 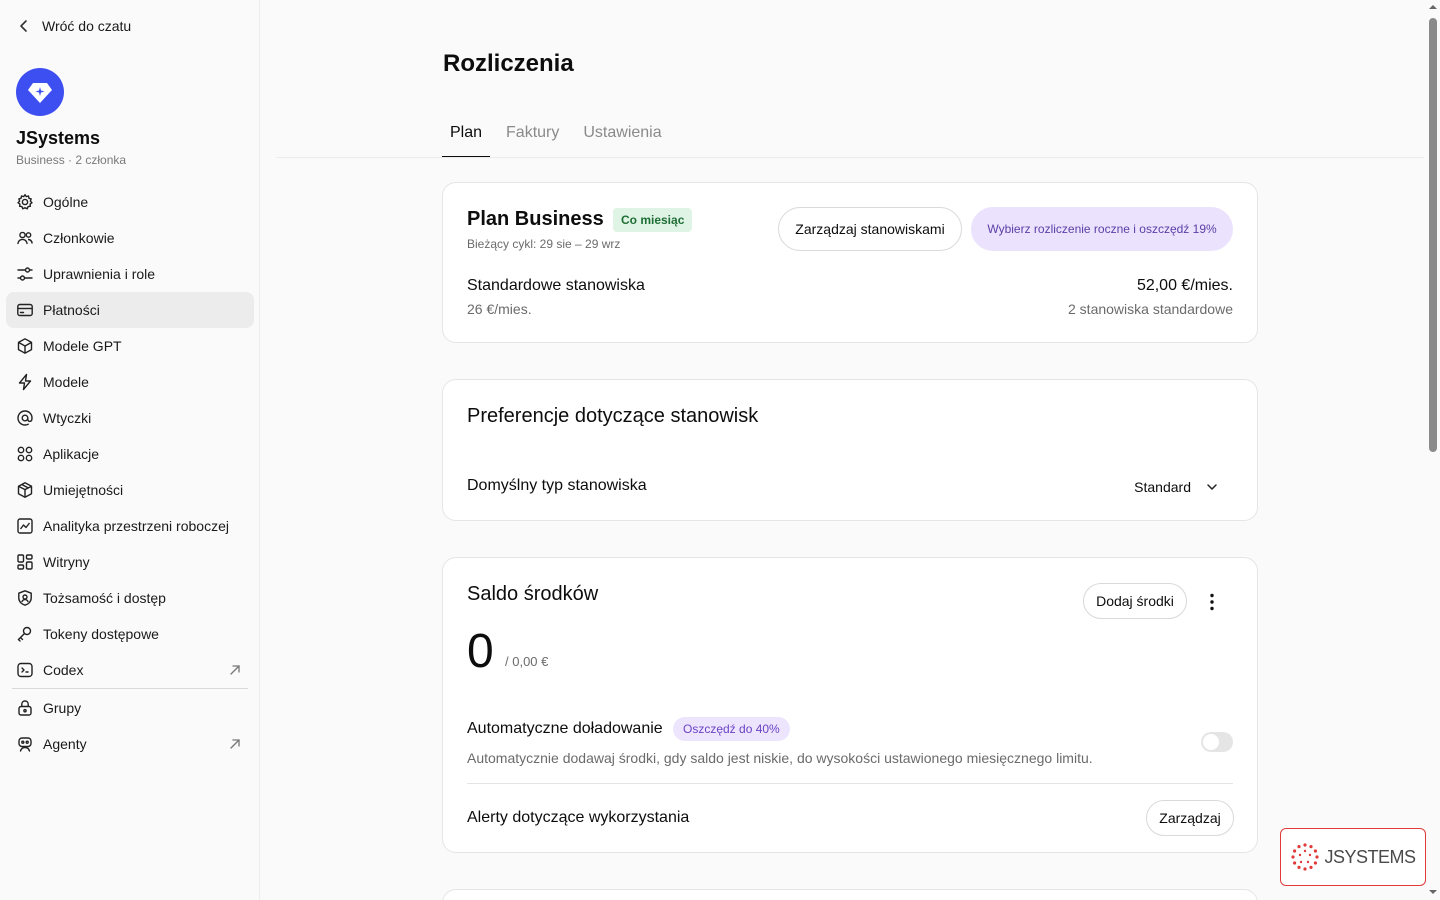 What do you see at coordinates (1212, 602) in the screenshot?
I see `more-options-icon` at bounding box center [1212, 602].